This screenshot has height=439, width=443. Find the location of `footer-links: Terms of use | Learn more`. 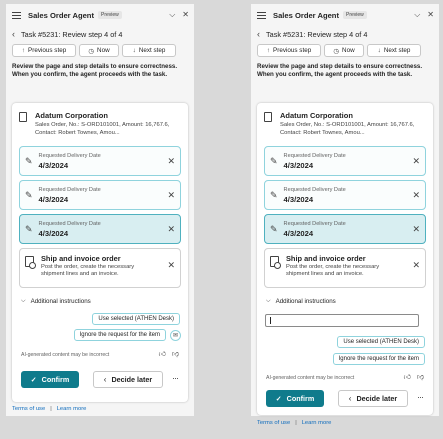

footer-links: Terms of use | Learn more is located at coordinates (49, 409).